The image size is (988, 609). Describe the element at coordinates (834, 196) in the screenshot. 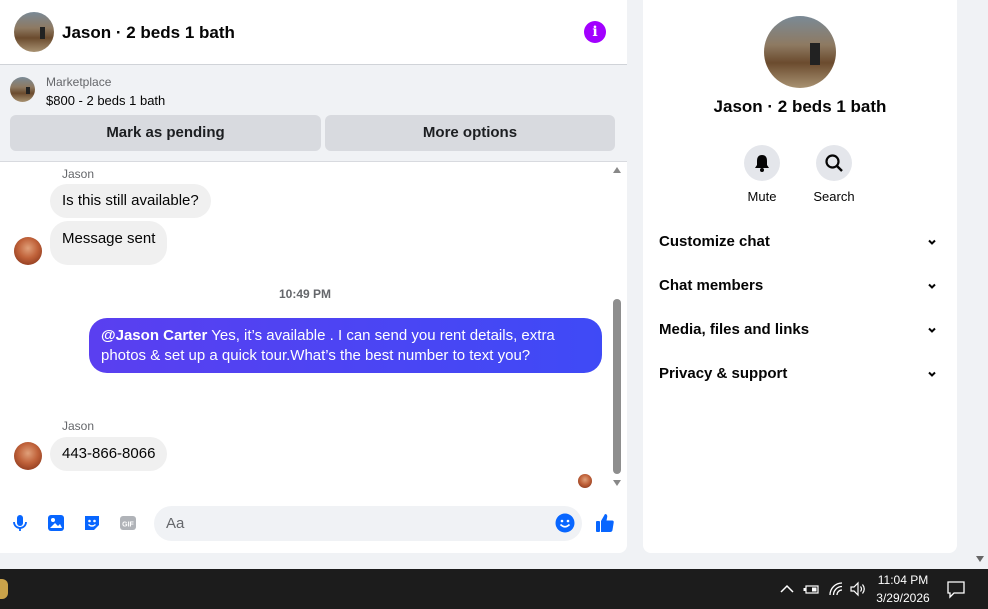

I see `search-label: Search` at that location.